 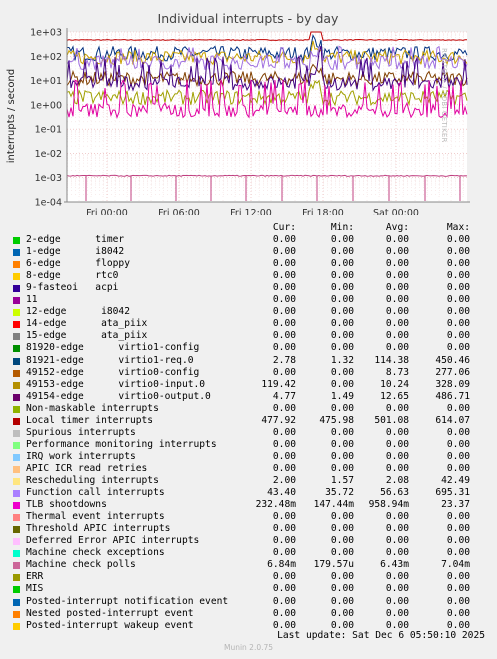 What do you see at coordinates (397, 480) in the screenshot?
I see `legend-avg: 2.08` at bounding box center [397, 480].